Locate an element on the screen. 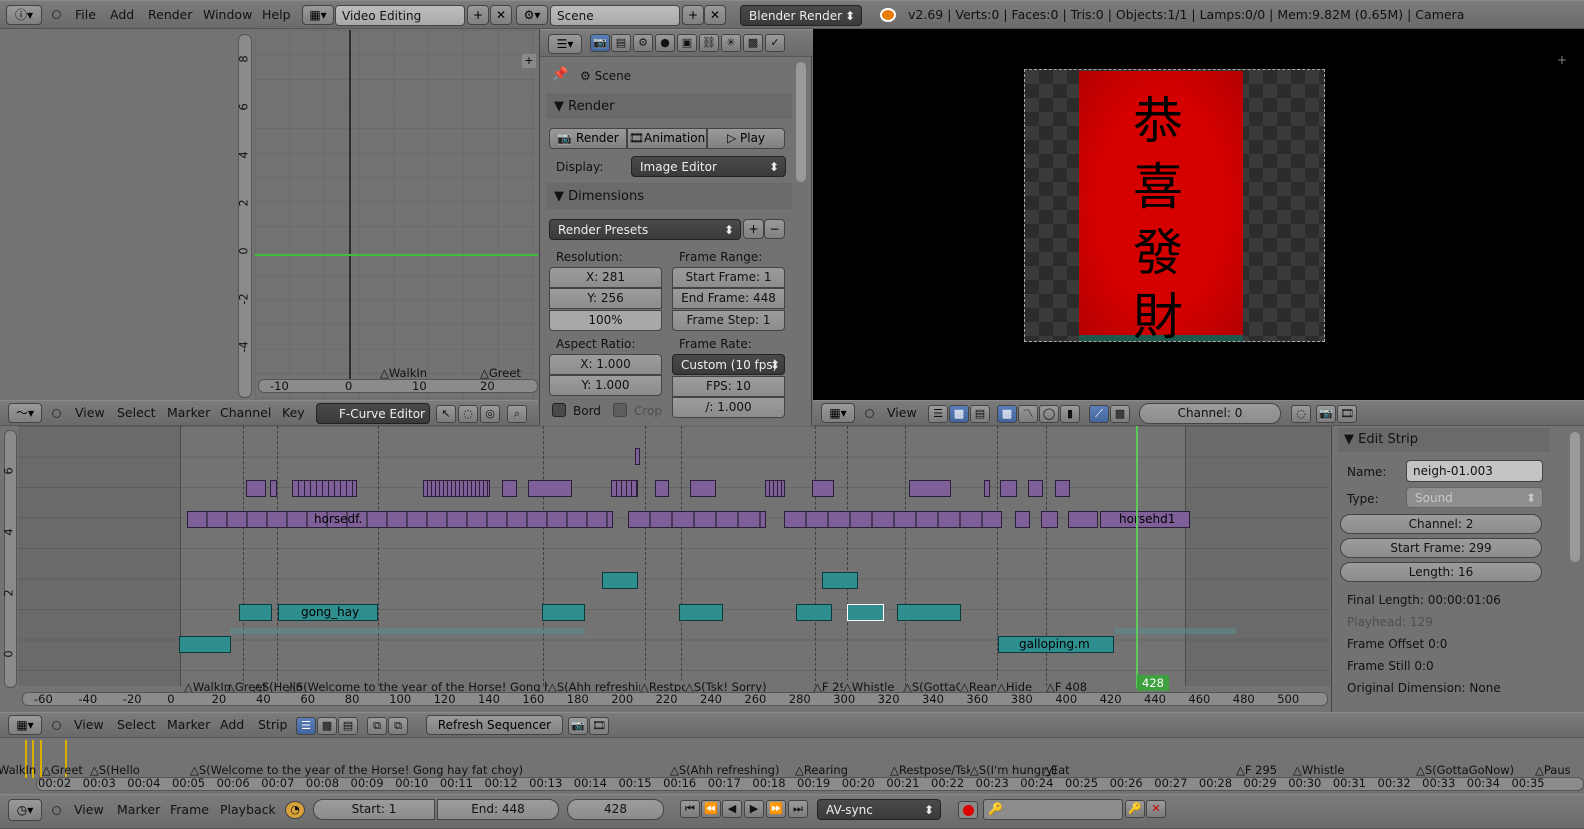 Image resolution: width=1584 pixels, height=829 pixels. marker-pause: △Paus is located at coordinates (1553, 770).